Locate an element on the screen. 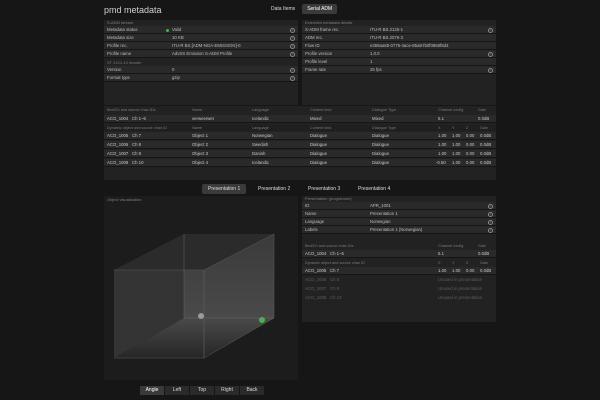  view-top-button: Top is located at coordinates (202, 390).